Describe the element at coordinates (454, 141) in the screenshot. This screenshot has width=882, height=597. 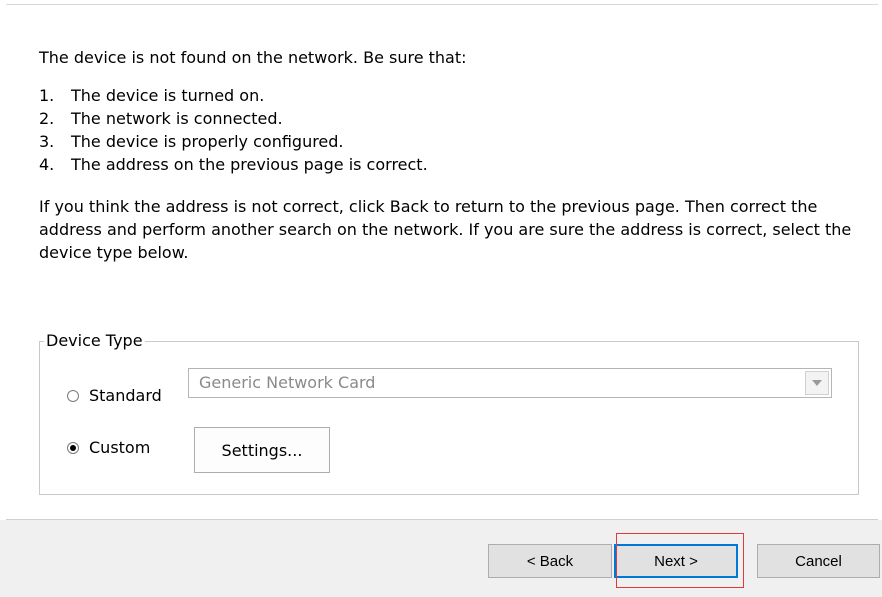
I see `list-item: 3. The device is properly configured.` at that location.